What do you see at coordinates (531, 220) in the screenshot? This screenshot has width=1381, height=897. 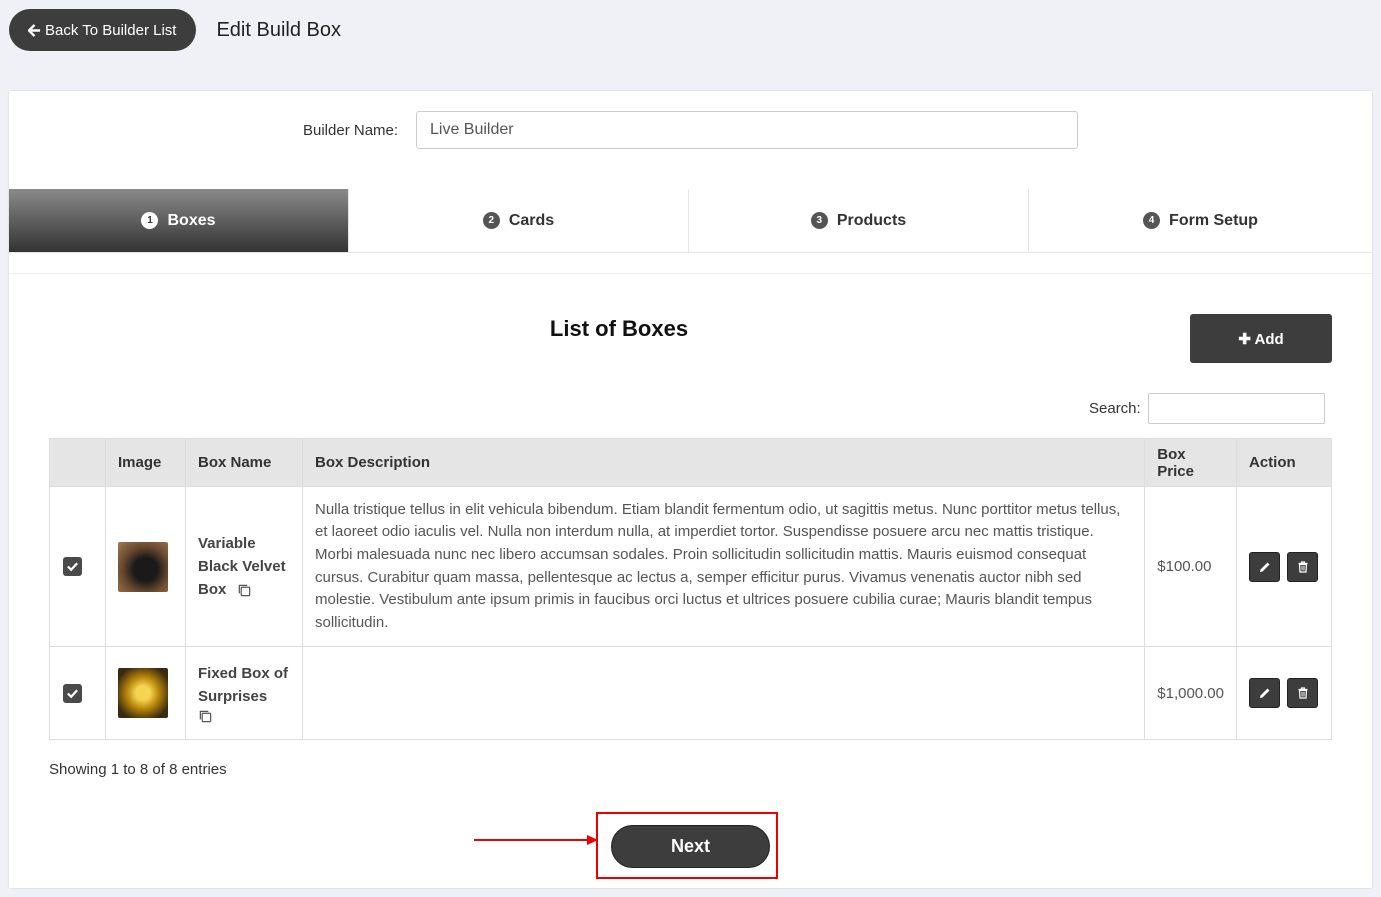 I see `tab-label: Cards` at bounding box center [531, 220].